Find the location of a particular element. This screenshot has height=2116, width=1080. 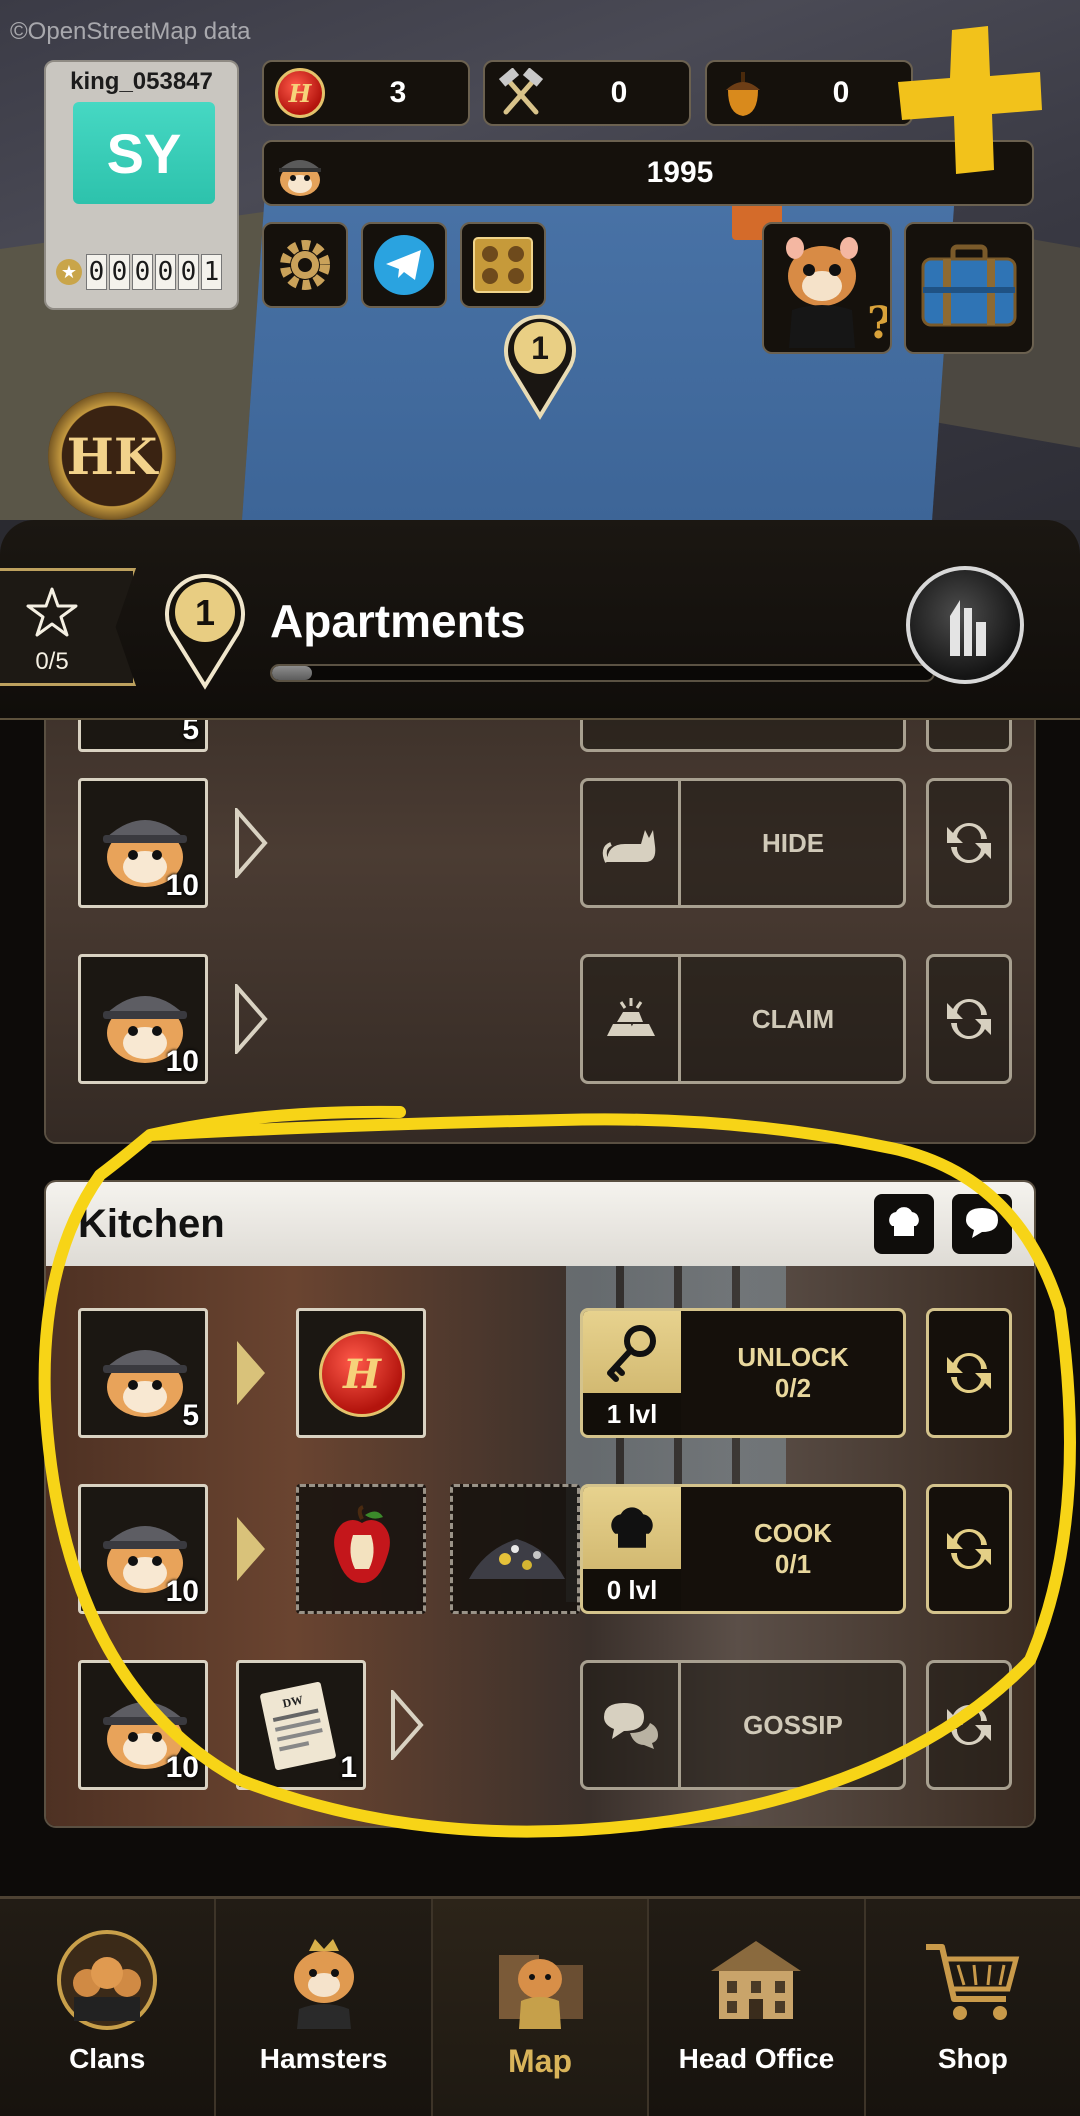

hamster-help-button: ? is located at coordinates (827, 288).